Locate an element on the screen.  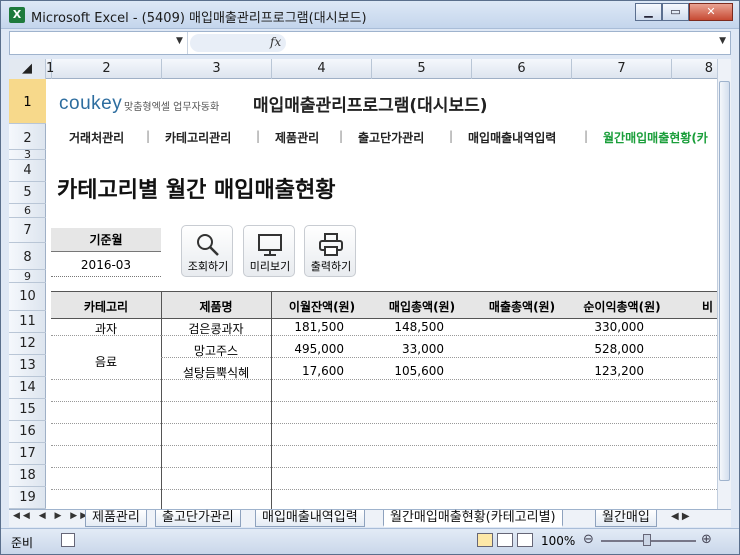
select-all-corner: ◢ is located at coordinates (27, 69).